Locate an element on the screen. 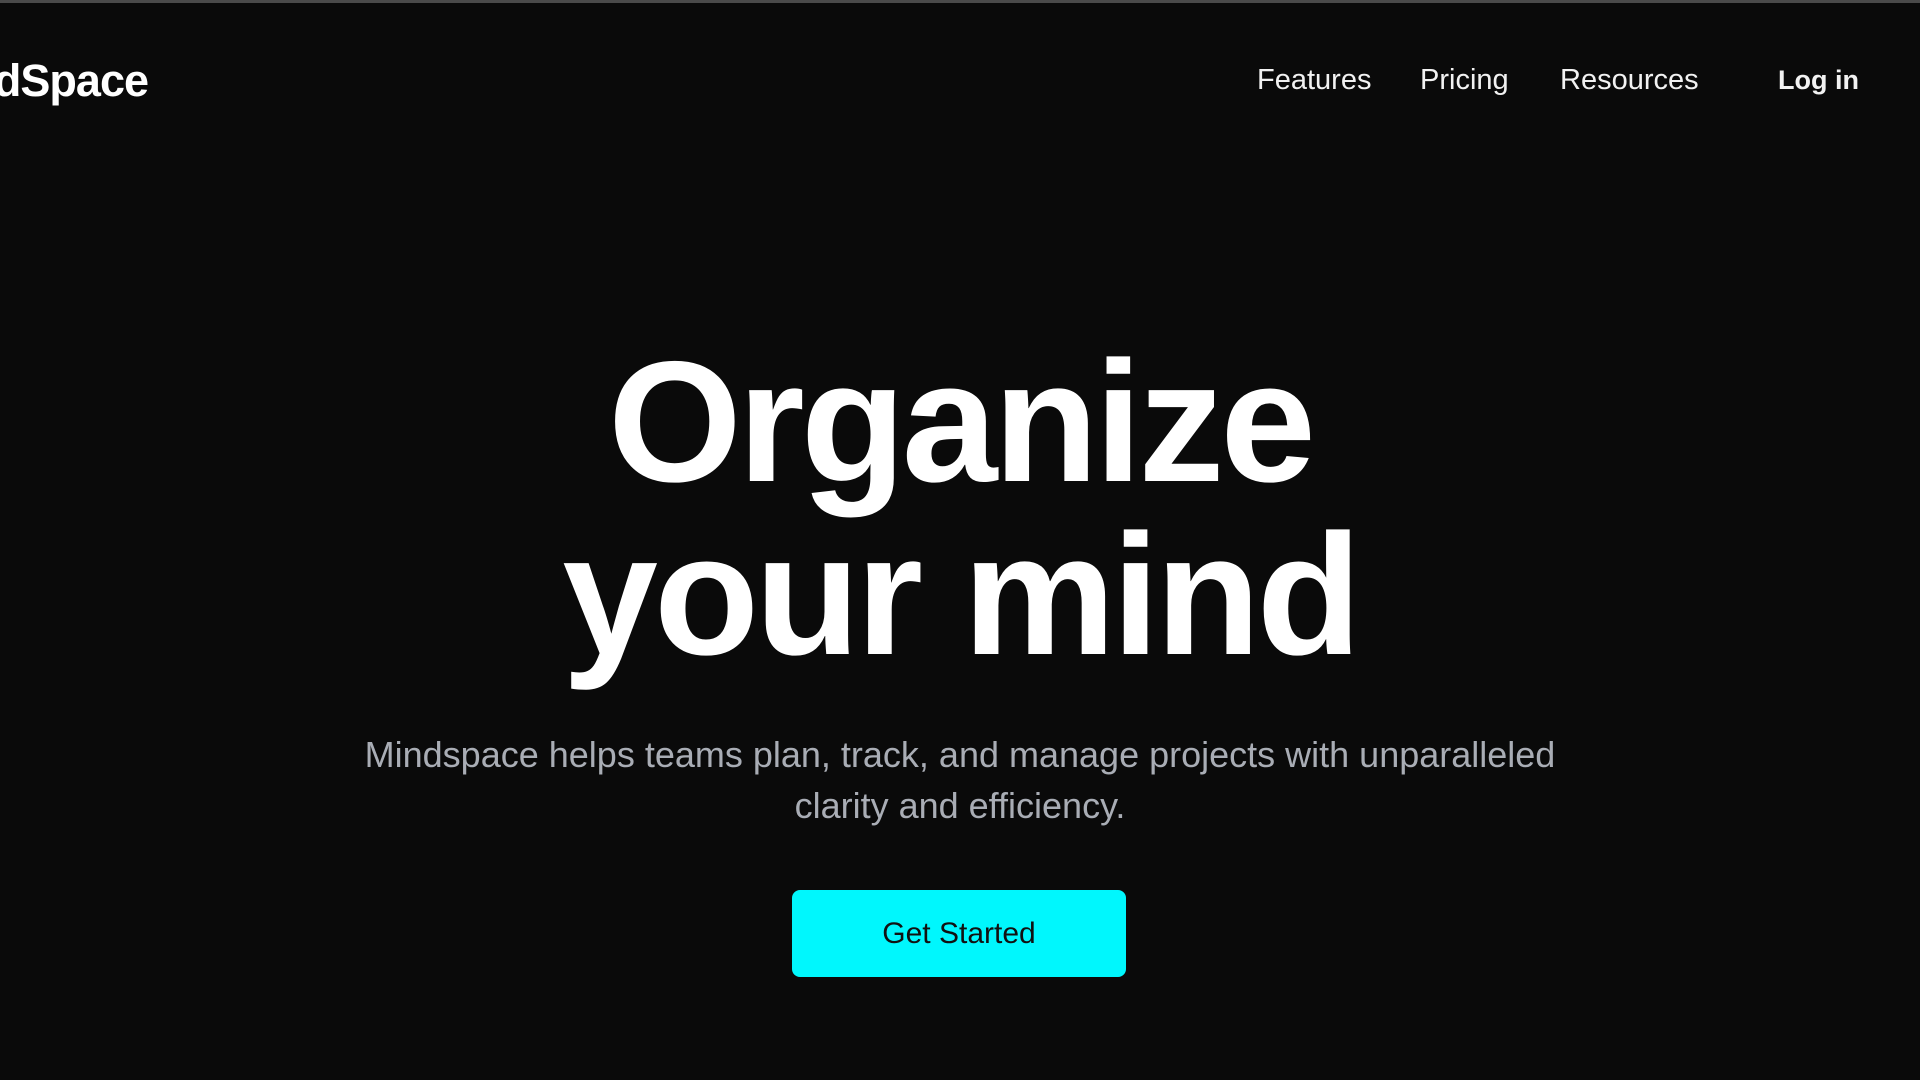 The width and height of the screenshot is (1920, 1080). hero-headline-line-1: Organize is located at coordinates (962, 422).